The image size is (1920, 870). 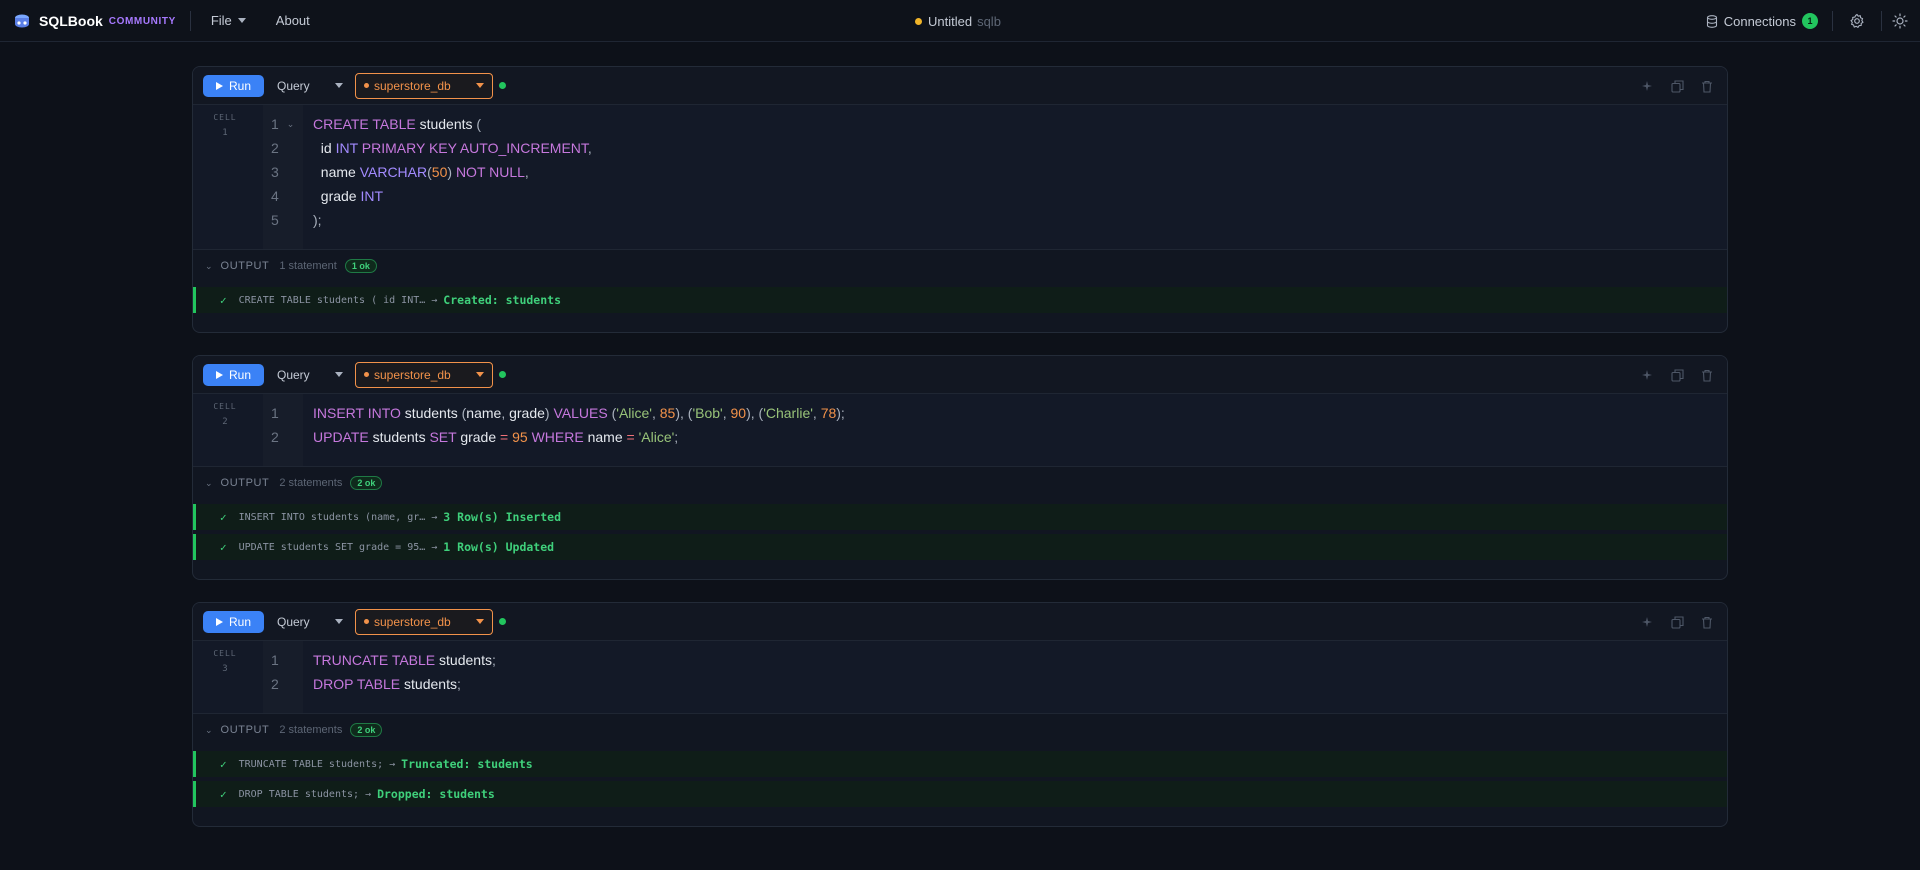 I want to click on code-line: grade INT, so click(x=1020, y=196).